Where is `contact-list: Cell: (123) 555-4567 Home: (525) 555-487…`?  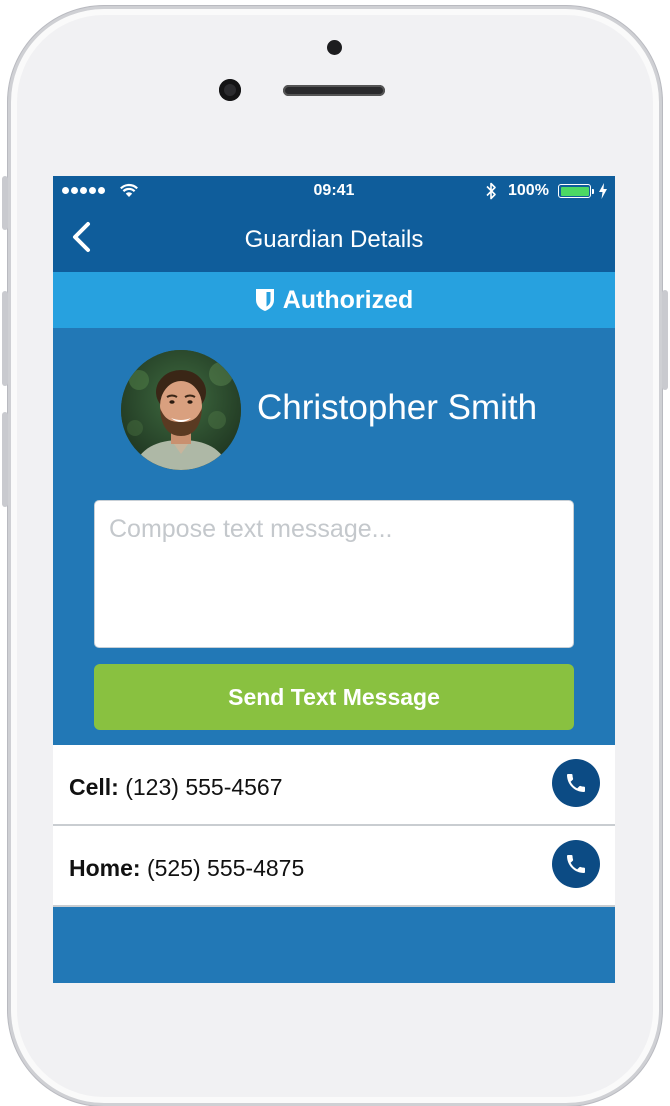 contact-list: Cell: (123) 555-4567 Home: (525) 555-487… is located at coordinates (334, 826).